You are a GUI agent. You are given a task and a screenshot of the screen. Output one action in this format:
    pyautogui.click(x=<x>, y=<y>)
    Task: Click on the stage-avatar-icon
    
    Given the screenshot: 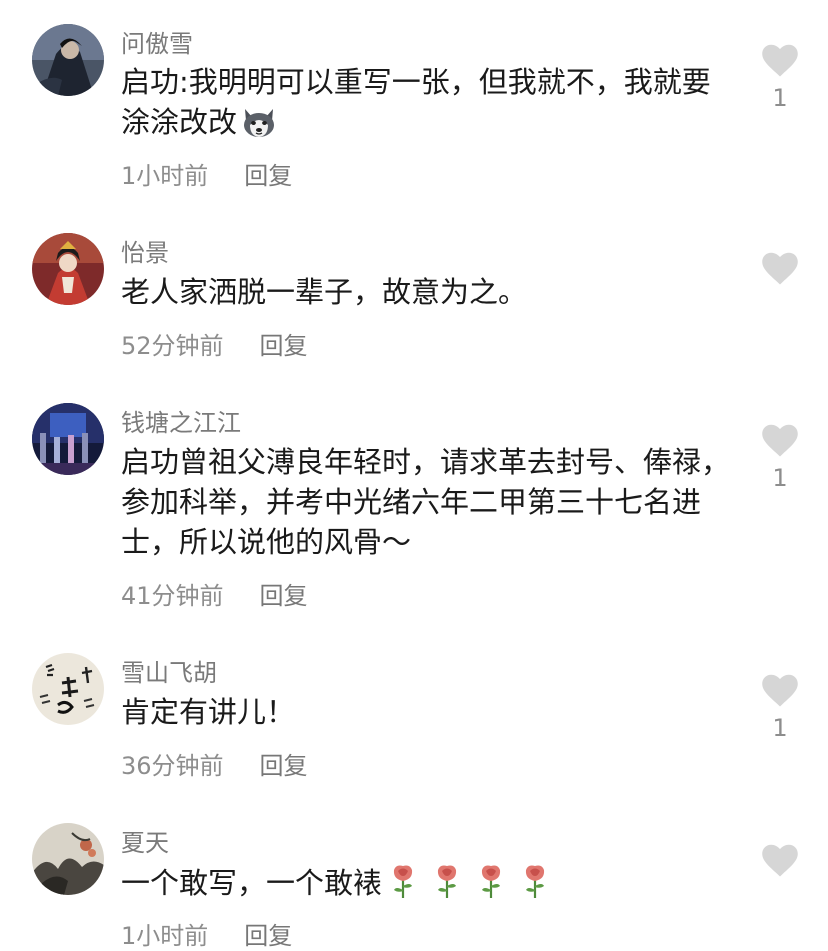 What is the action you would take?
    pyautogui.click(x=68, y=439)
    